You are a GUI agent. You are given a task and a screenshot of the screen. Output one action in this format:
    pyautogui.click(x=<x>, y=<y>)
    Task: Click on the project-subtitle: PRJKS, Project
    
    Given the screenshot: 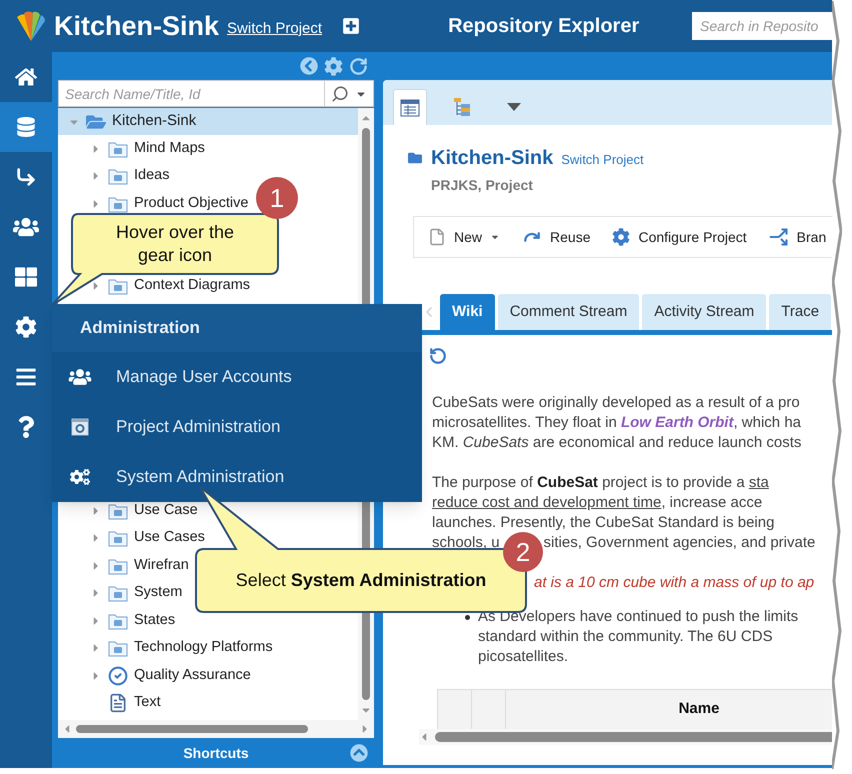 What is the action you would take?
    pyautogui.click(x=482, y=185)
    